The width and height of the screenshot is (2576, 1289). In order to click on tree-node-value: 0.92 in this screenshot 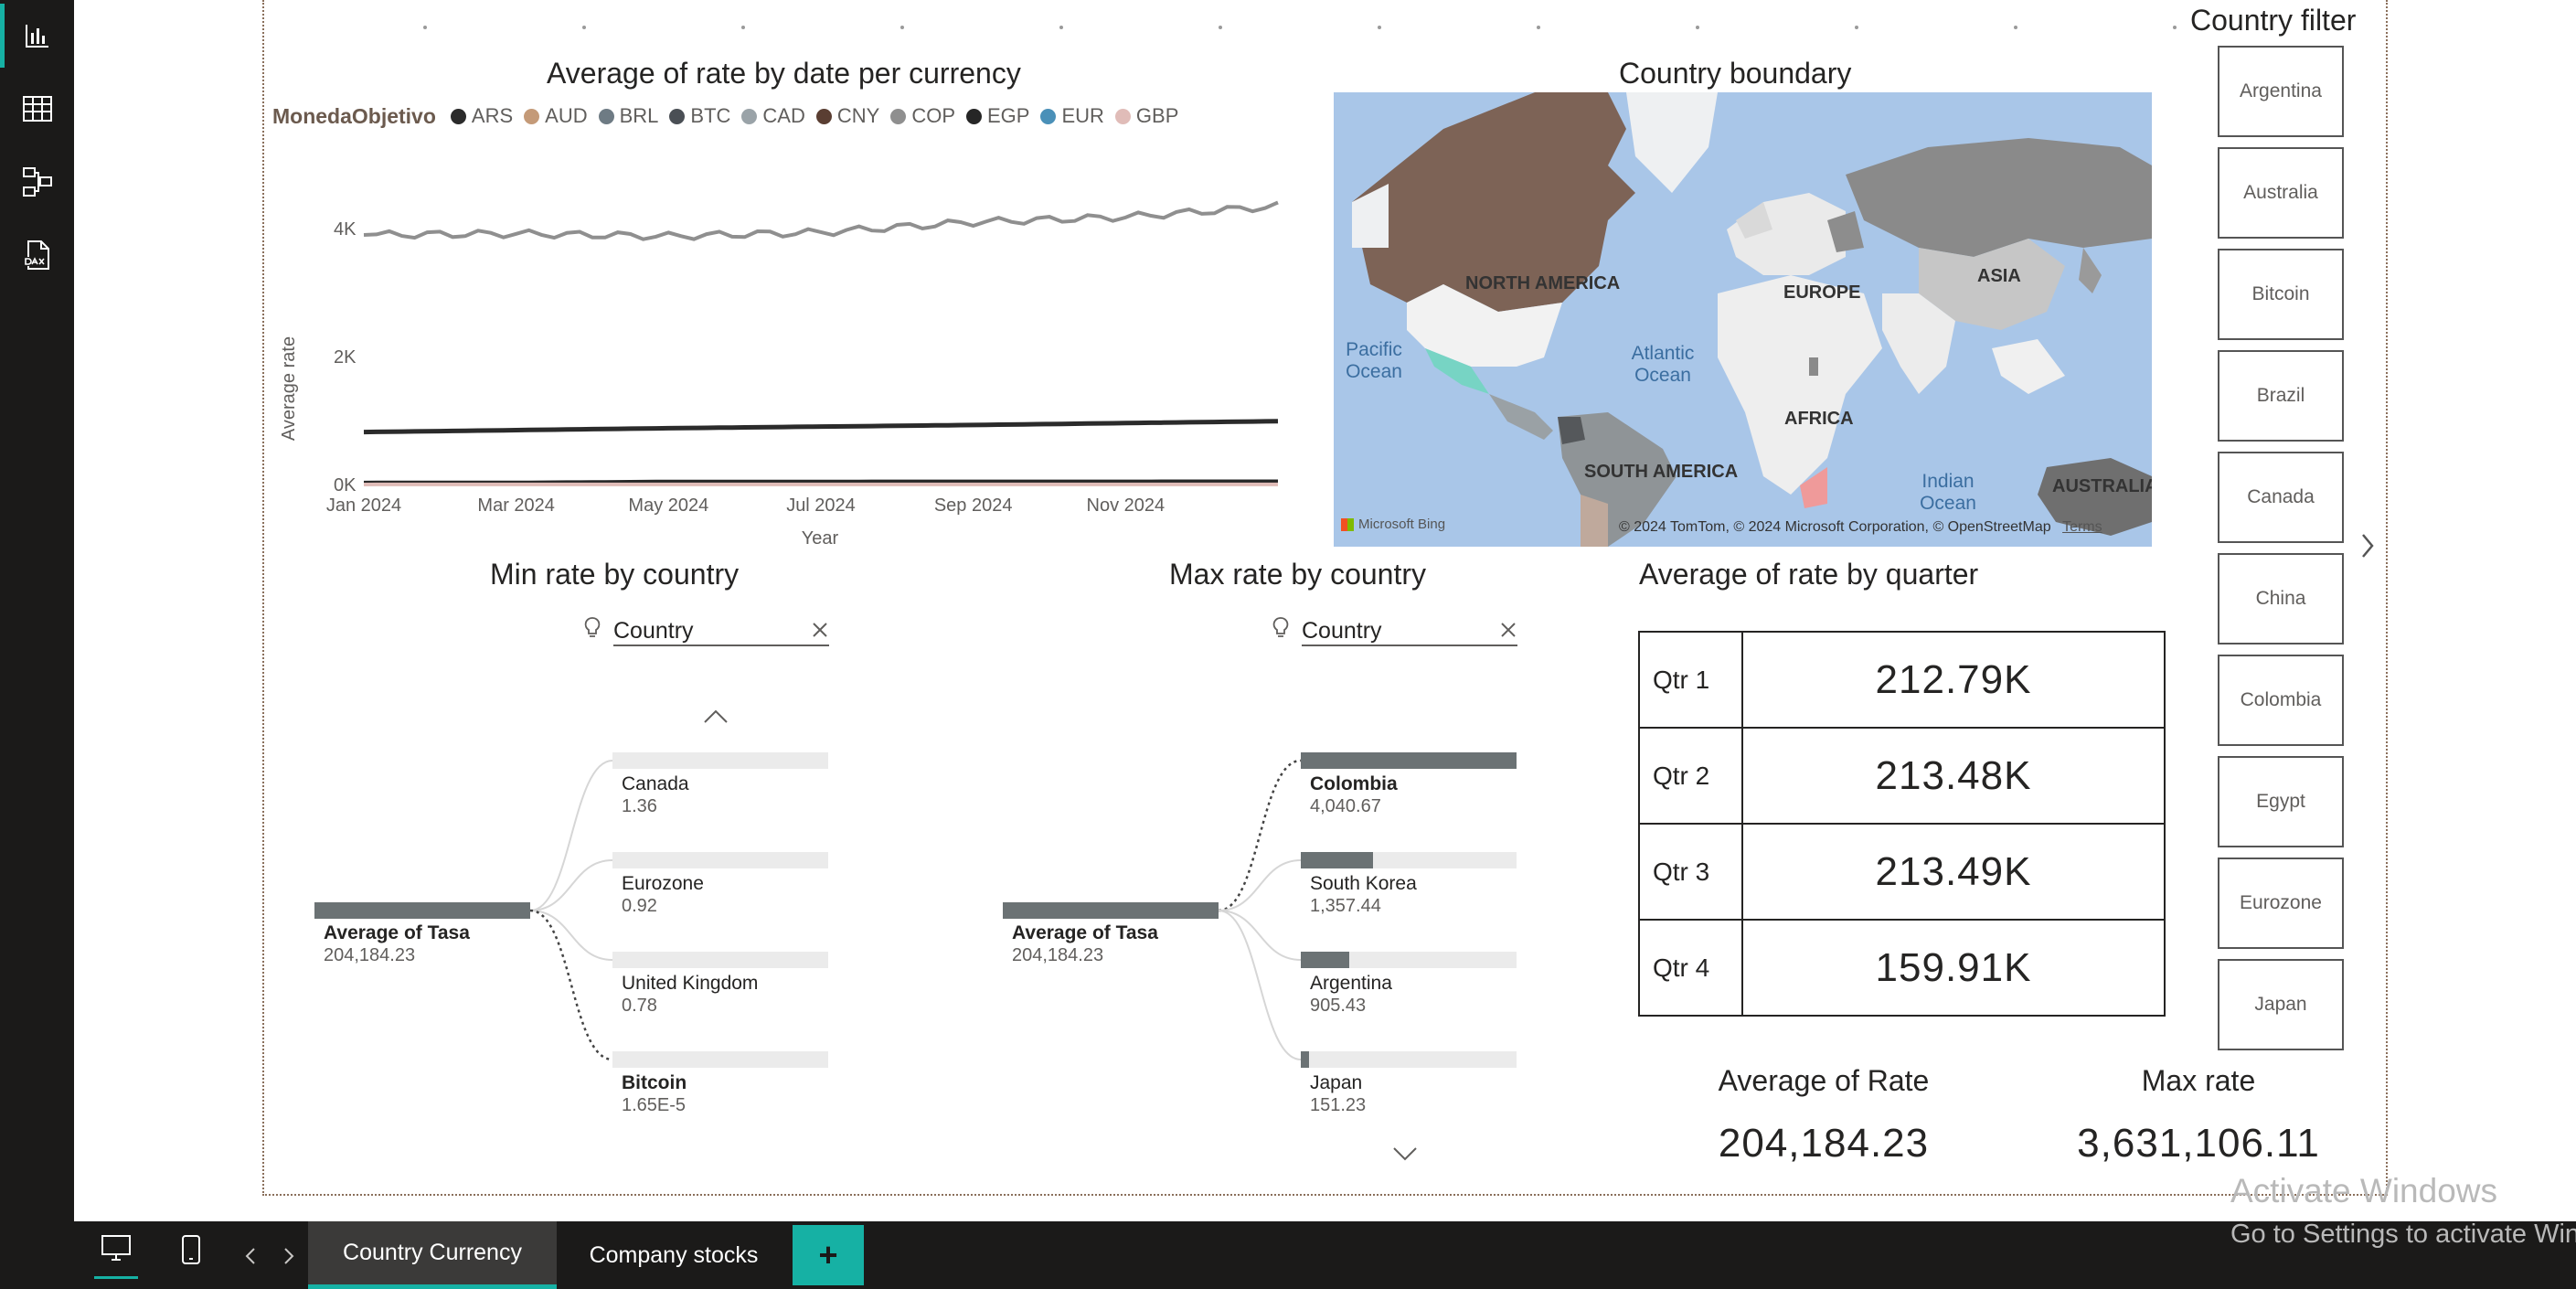, I will do `click(639, 906)`.